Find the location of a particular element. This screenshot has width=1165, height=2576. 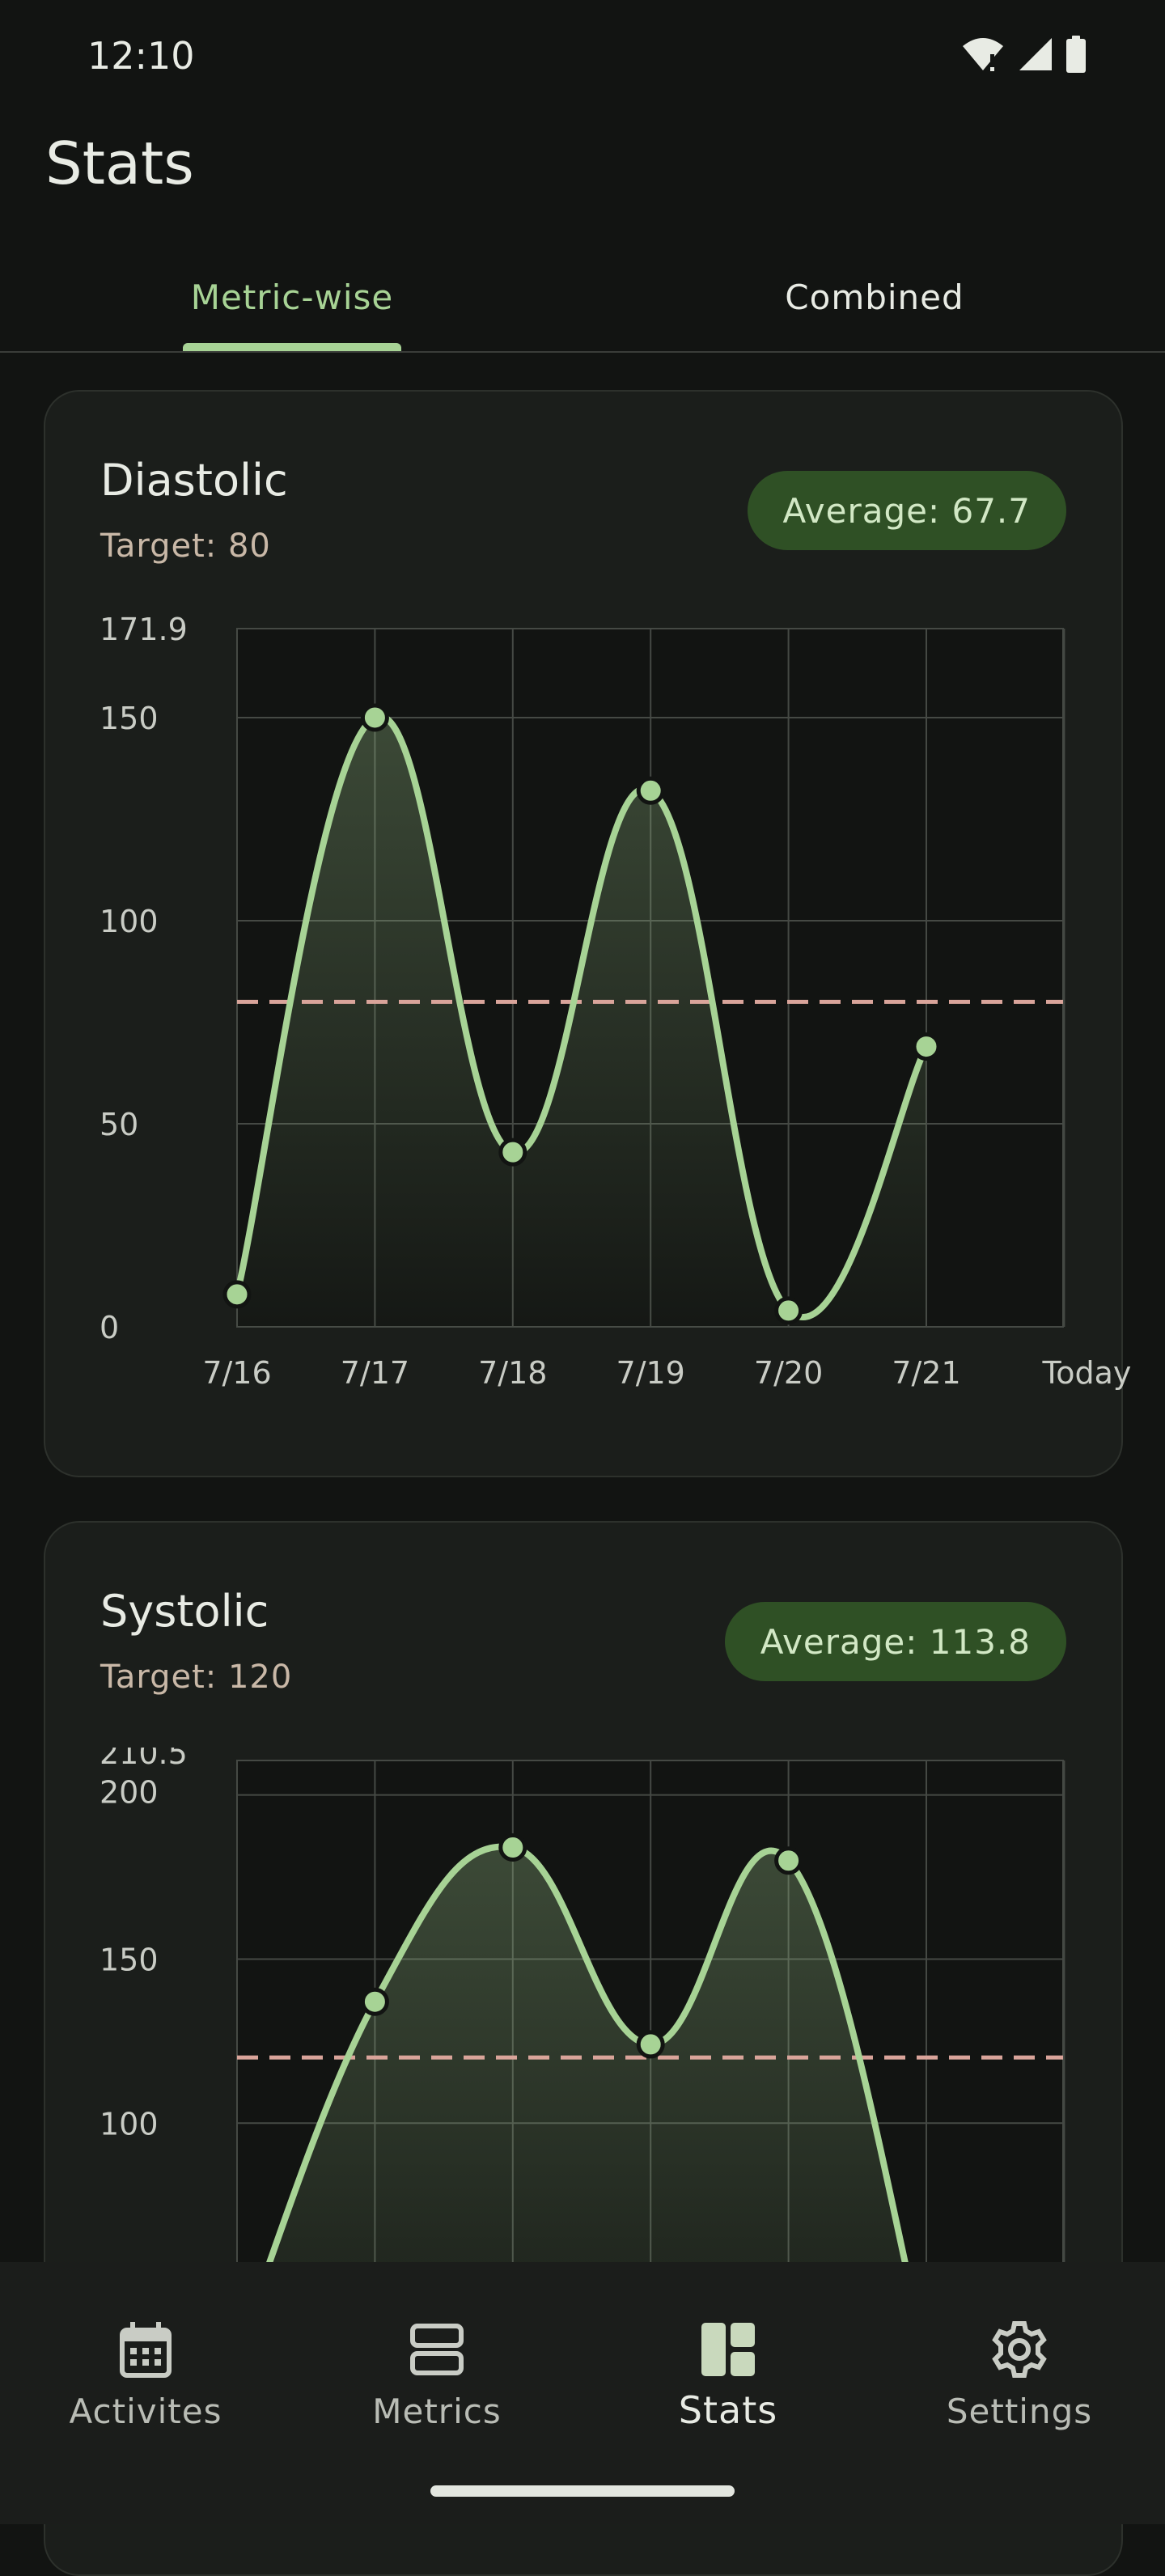

nav-activities: Activites is located at coordinates (146, 2367).